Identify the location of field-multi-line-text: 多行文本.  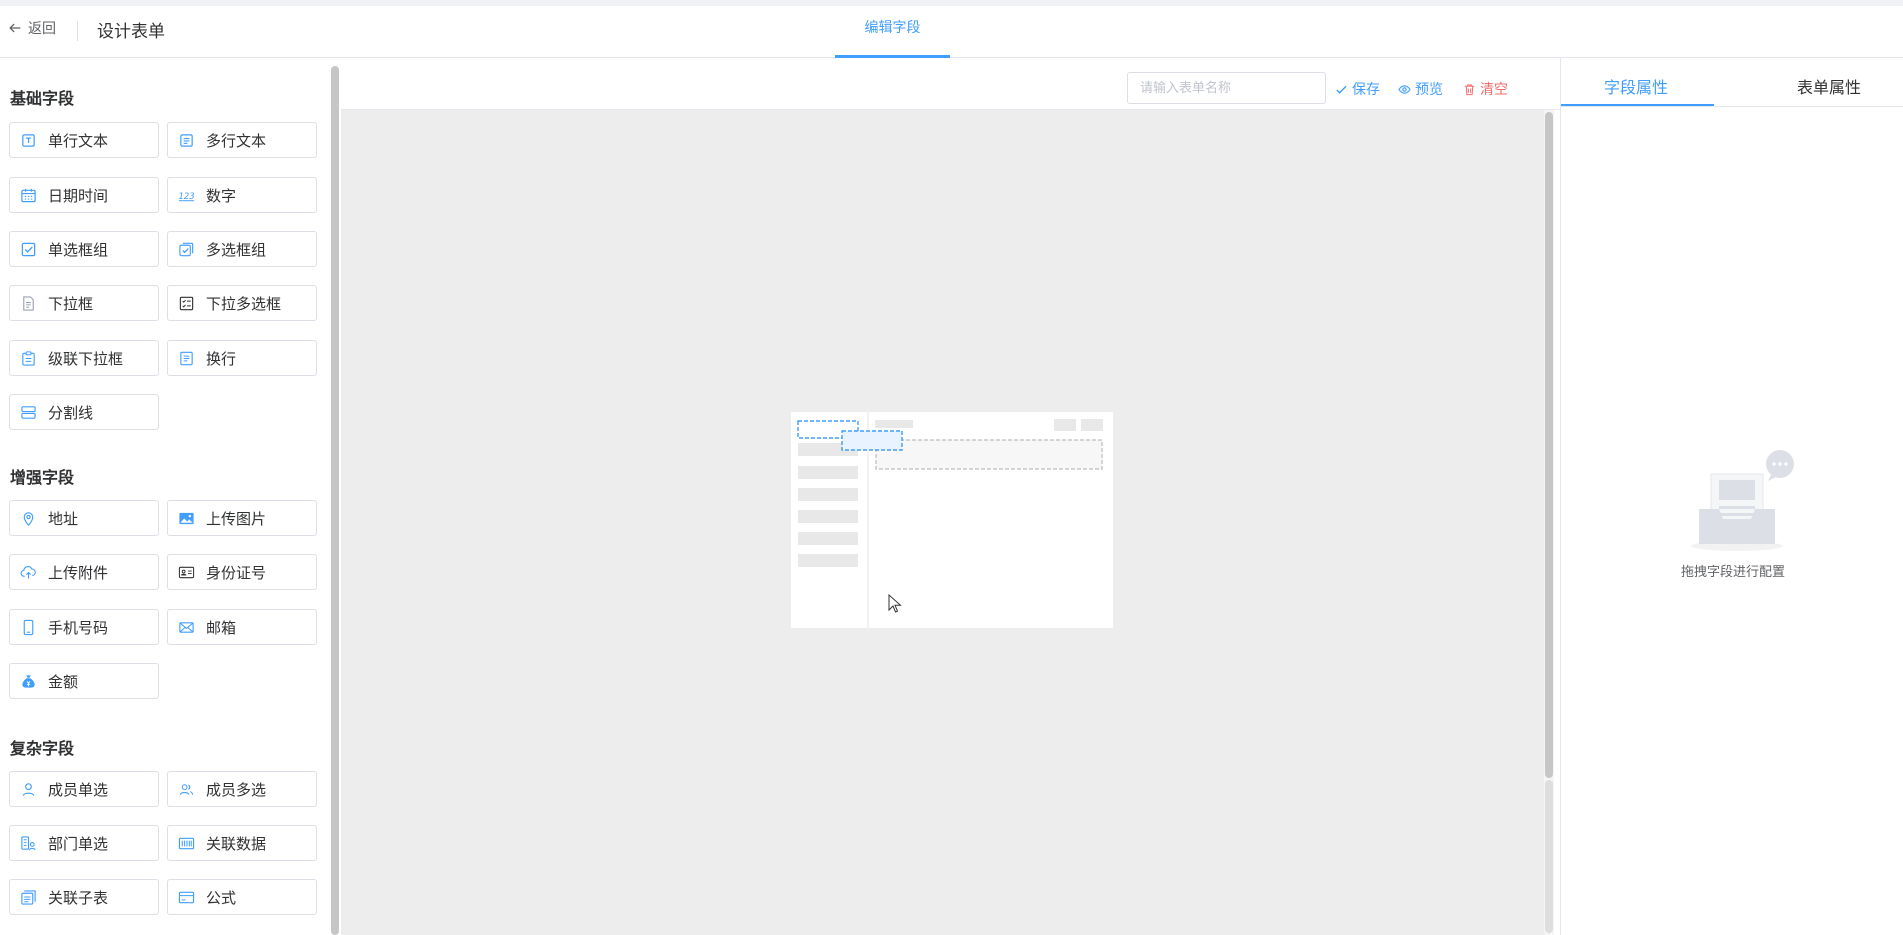
(242, 140).